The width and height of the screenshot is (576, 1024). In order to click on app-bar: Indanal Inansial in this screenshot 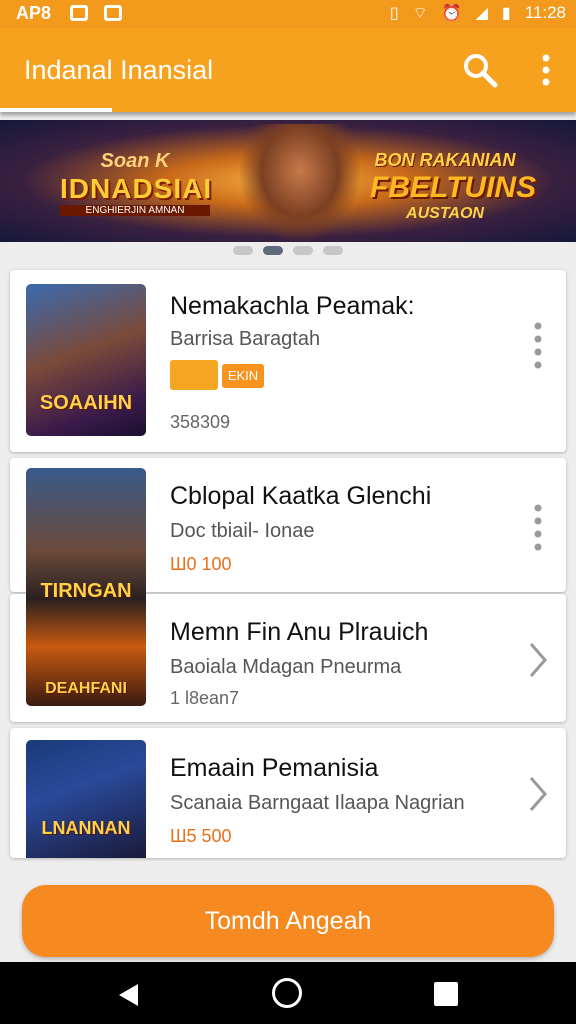, I will do `click(288, 70)`.